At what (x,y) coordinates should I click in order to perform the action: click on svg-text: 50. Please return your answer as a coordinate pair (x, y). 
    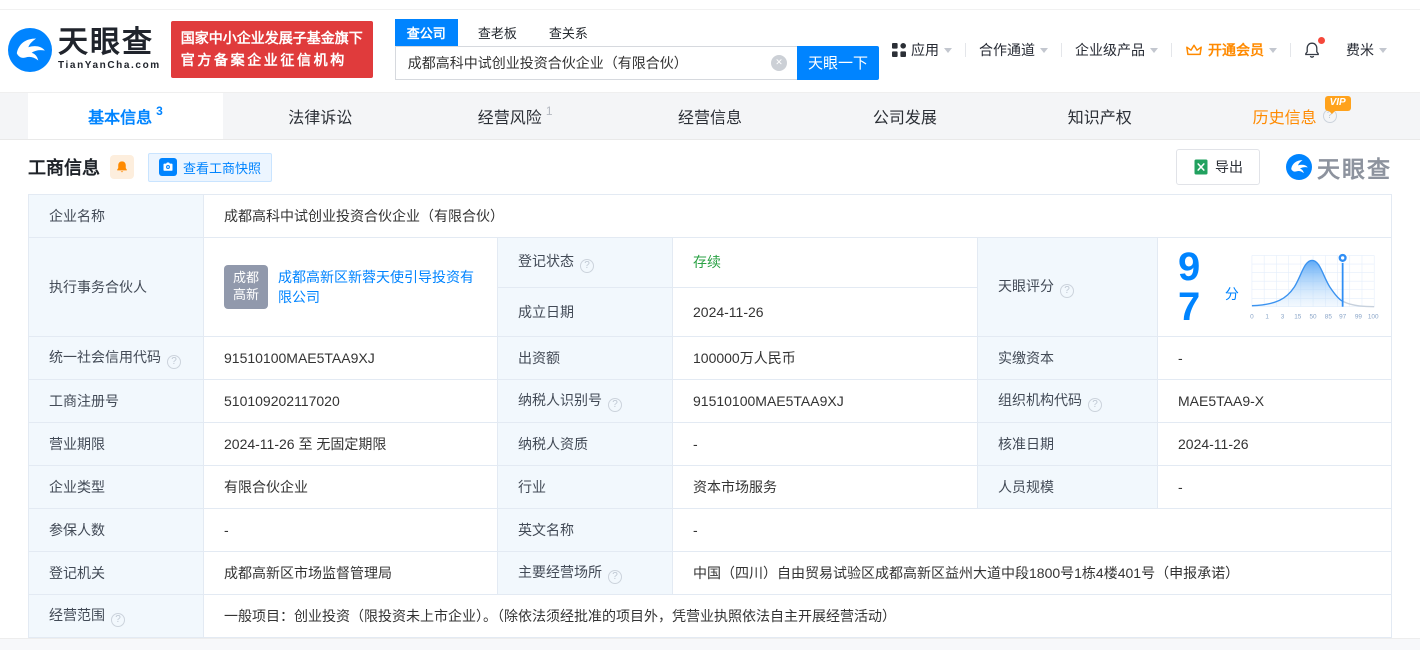
    Looking at the image, I should click on (1313, 317).